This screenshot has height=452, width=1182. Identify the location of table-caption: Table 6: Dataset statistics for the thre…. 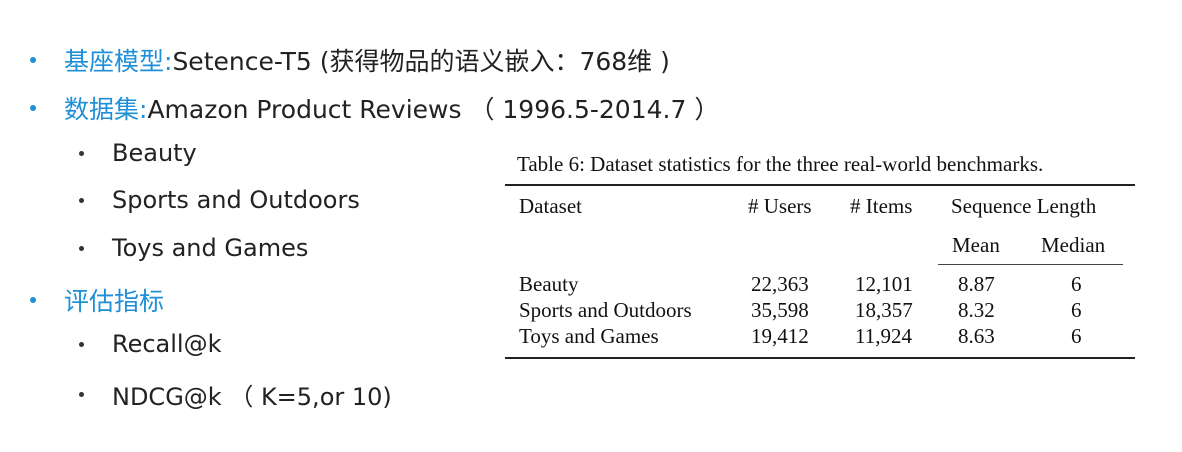
(780, 164).